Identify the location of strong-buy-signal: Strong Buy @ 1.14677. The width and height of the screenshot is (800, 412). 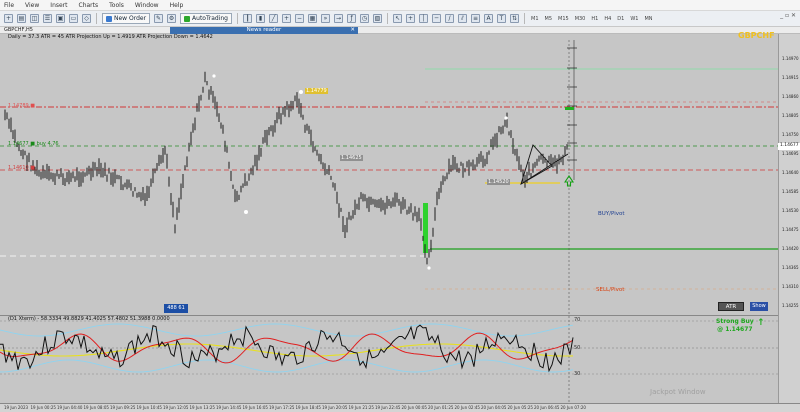
(735, 326).